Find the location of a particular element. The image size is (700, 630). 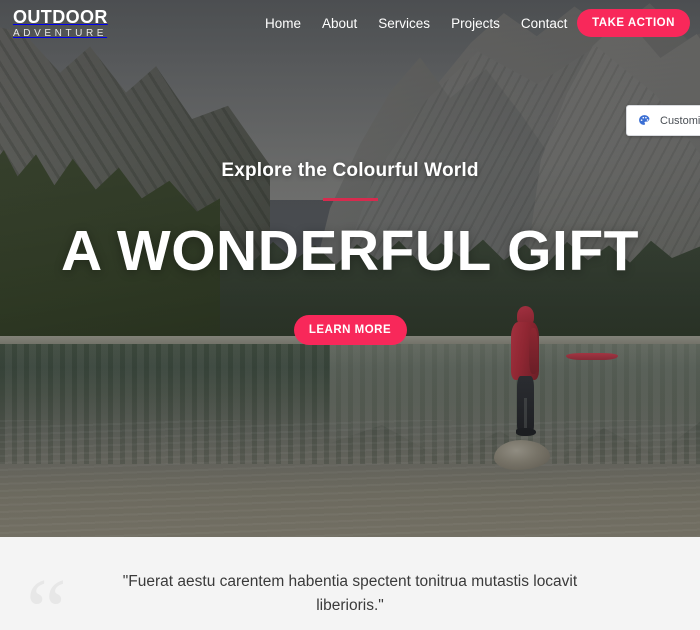

brand-line-1: OUTDOOR is located at coordinates (60, 17).